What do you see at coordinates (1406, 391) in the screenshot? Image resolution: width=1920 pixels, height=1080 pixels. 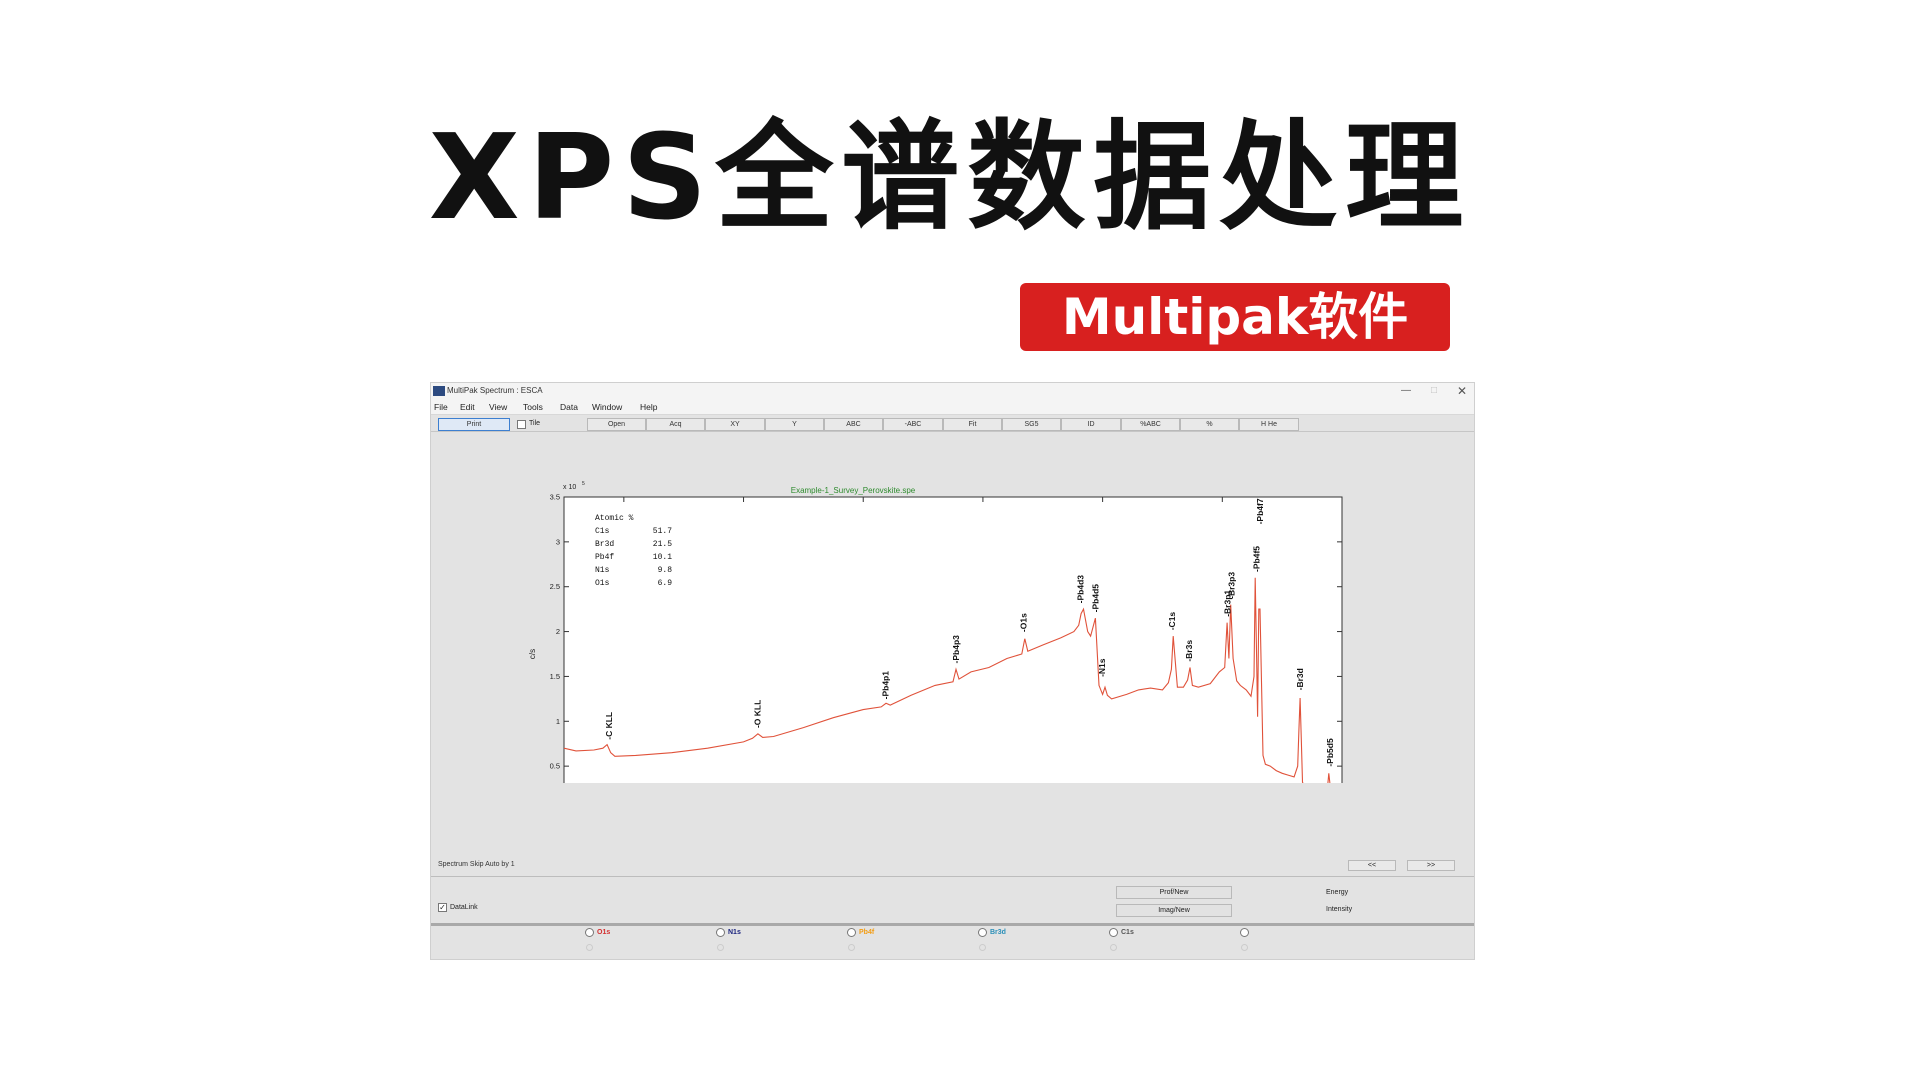 I see `minimize-button: —` at bounding box center [1406, 391].